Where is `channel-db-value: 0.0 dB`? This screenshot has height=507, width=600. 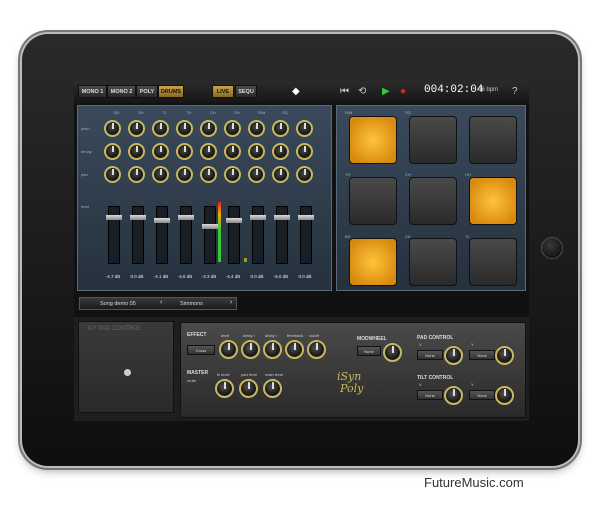 channel-db-value: 0.0 dB is located at coordinates (305, 276).